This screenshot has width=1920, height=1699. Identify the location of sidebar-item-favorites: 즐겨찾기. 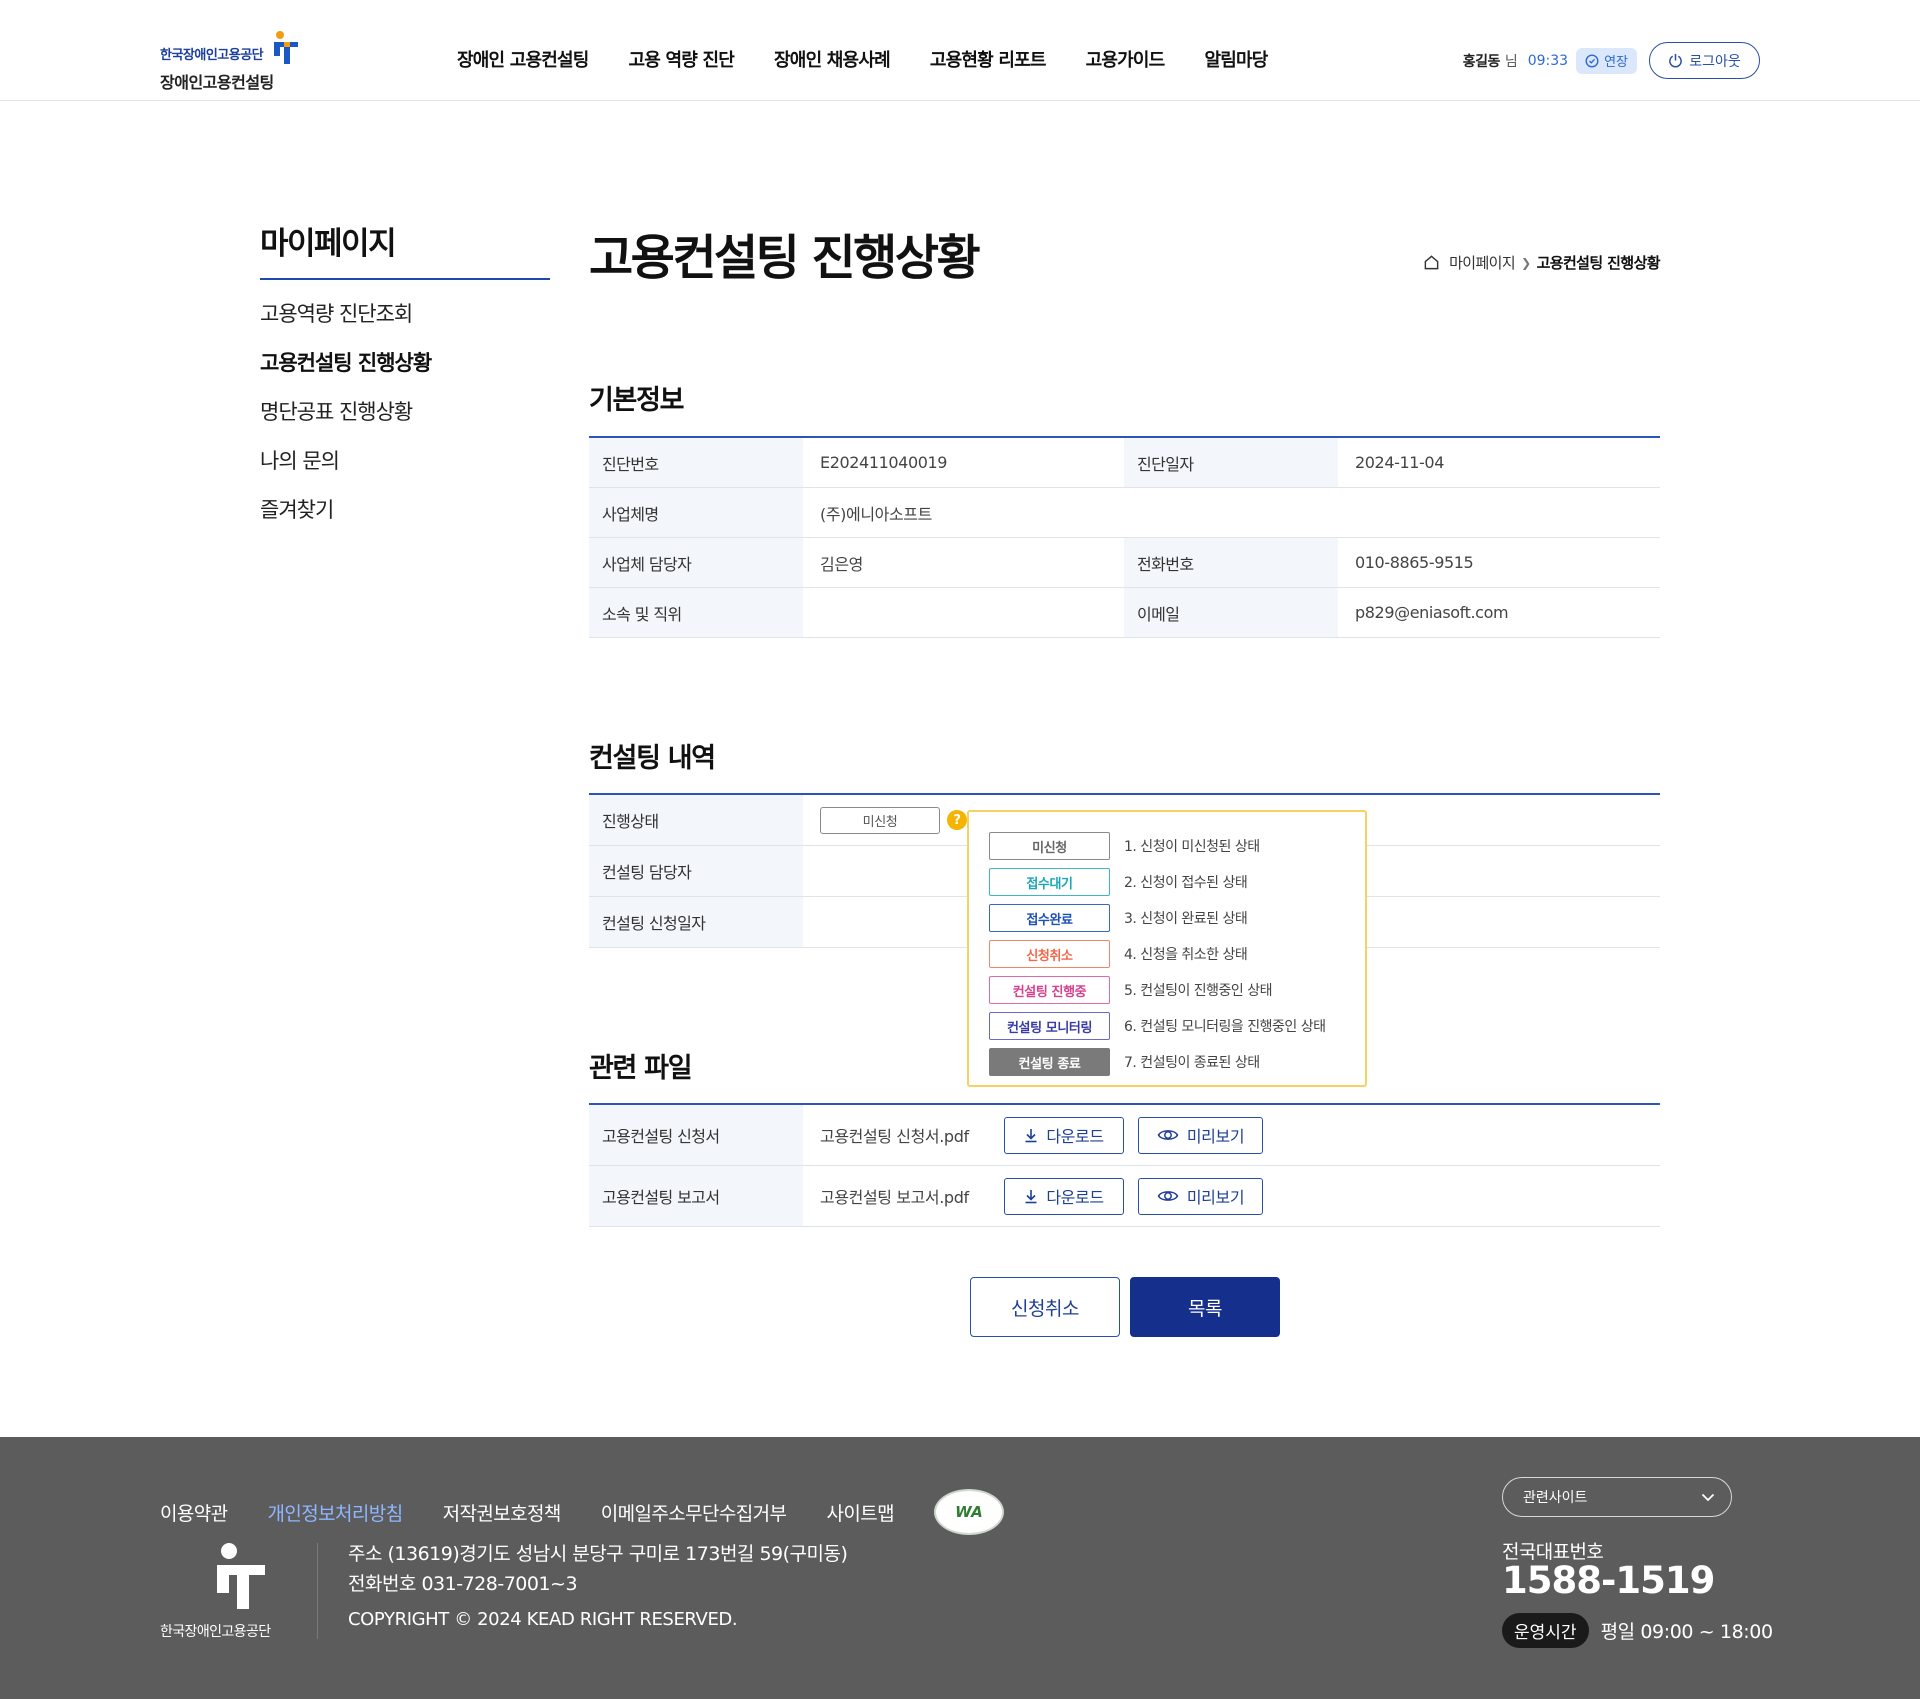
(345, 518).